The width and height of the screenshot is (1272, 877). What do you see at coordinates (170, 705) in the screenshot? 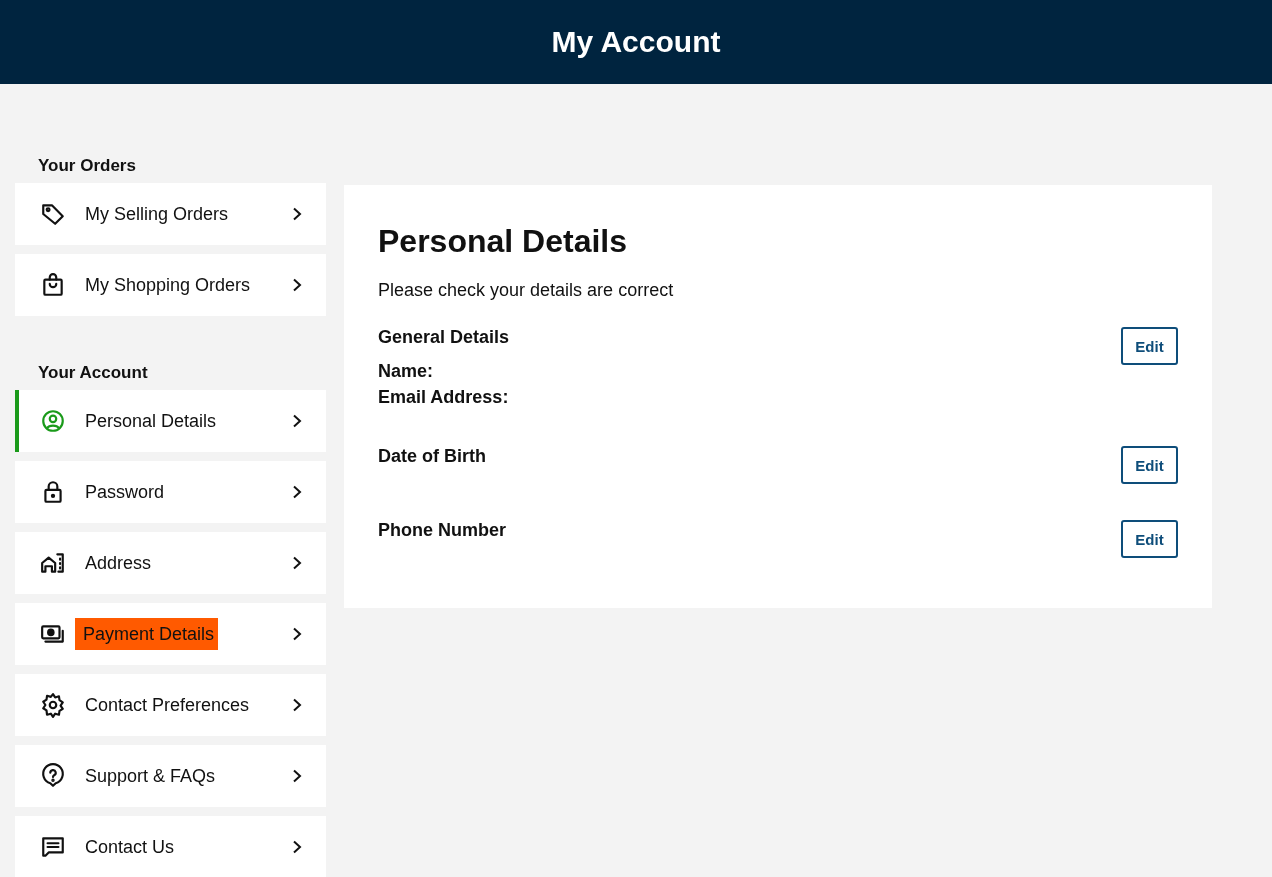
I see `sidebar-item: Contact Preferences` at bounding box center [170, 705].